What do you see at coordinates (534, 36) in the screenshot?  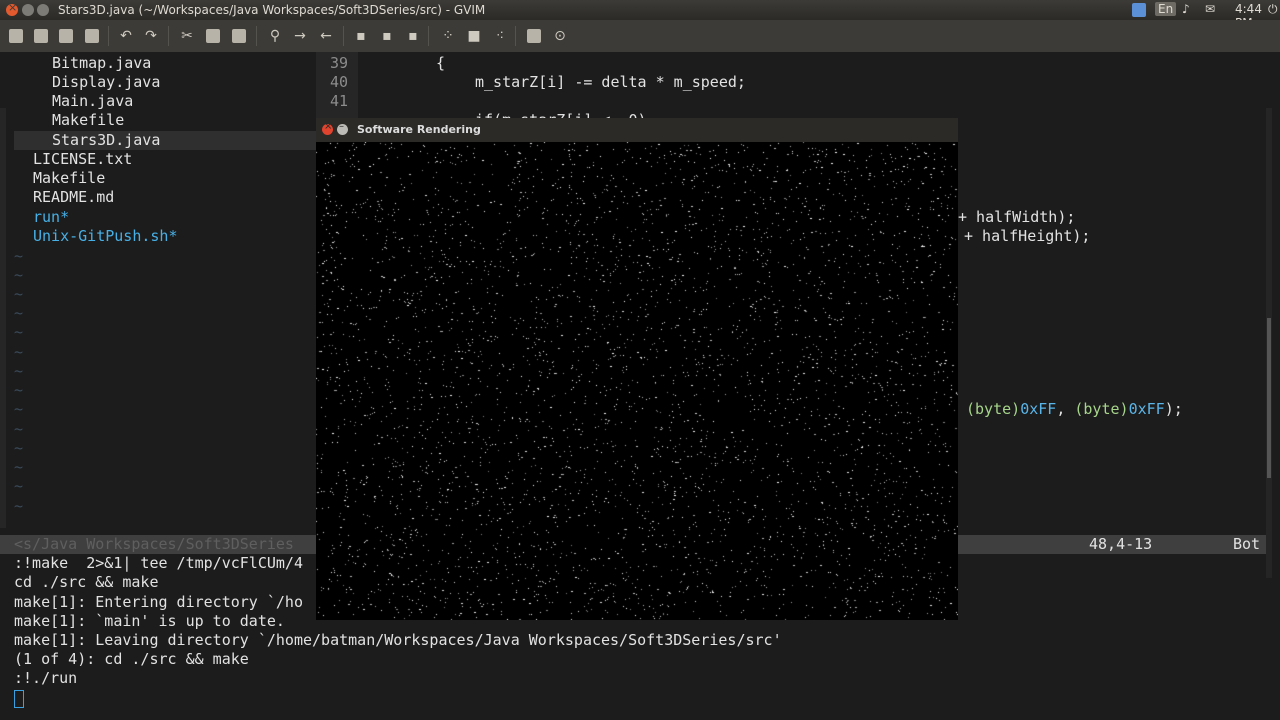 I see `help-icon` at bounding box center [534, 36].